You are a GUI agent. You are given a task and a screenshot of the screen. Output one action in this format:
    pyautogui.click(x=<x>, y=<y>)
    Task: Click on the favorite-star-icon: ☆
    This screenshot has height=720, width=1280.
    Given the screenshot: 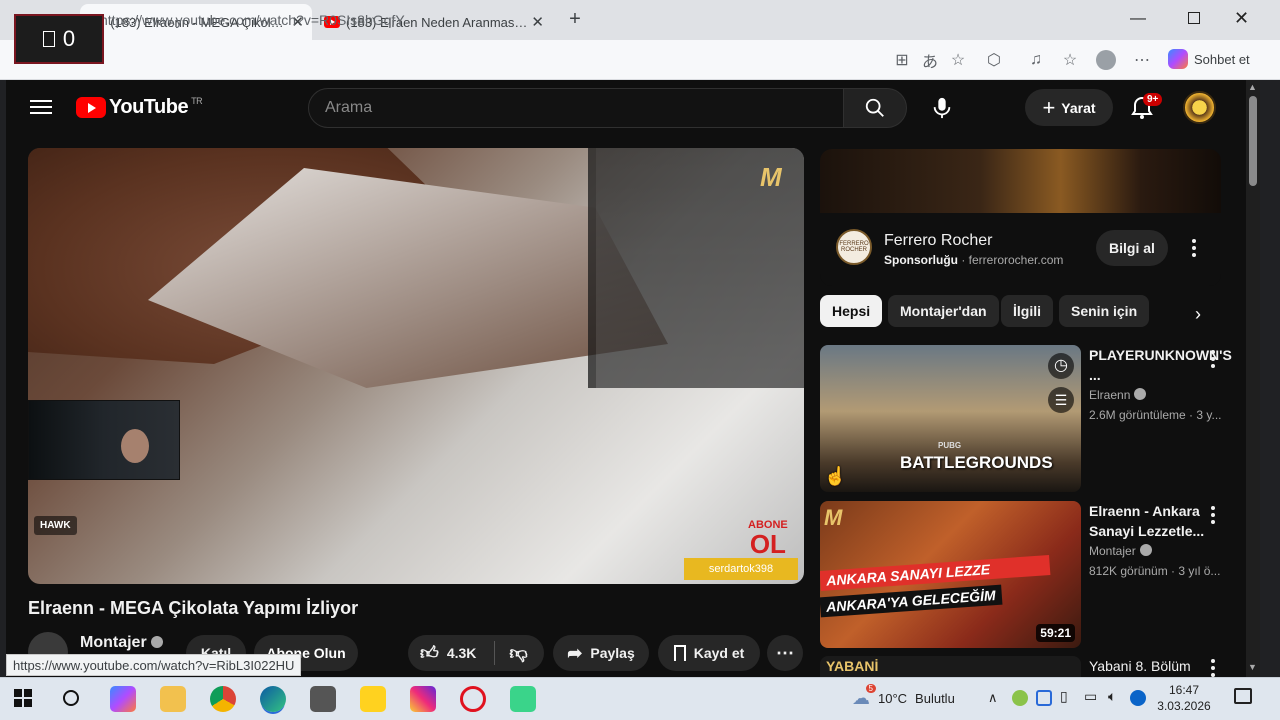 What is the action you would take?
    pyautogui.click(x=958, y=60)
    